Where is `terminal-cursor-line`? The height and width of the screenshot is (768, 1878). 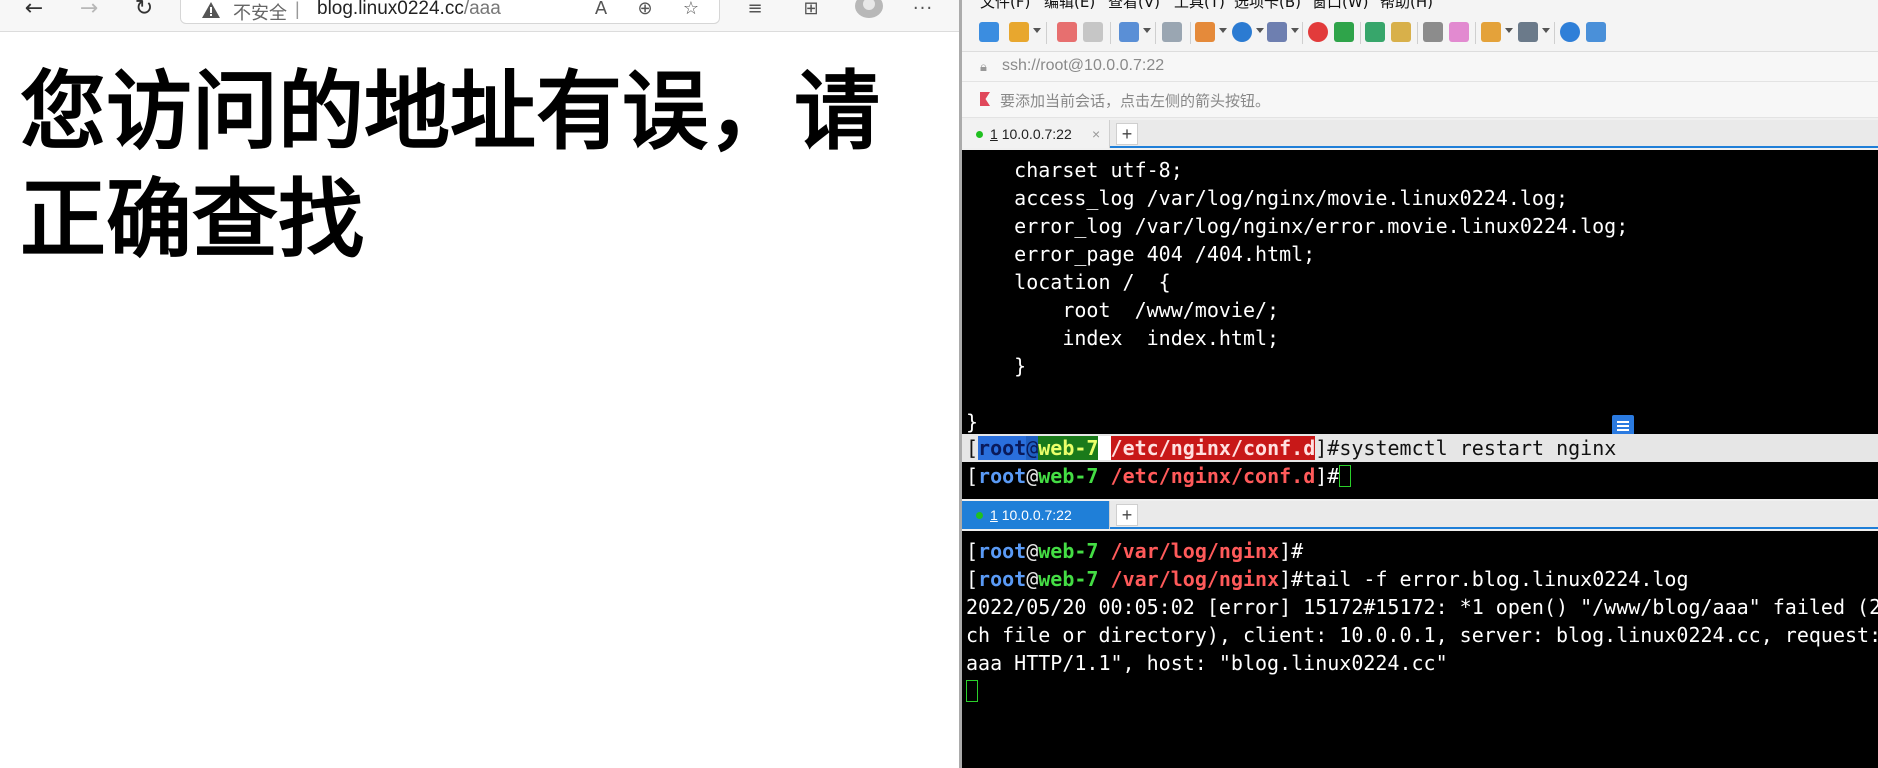 terminal-cursor-line is located at coordinates (972, 691).